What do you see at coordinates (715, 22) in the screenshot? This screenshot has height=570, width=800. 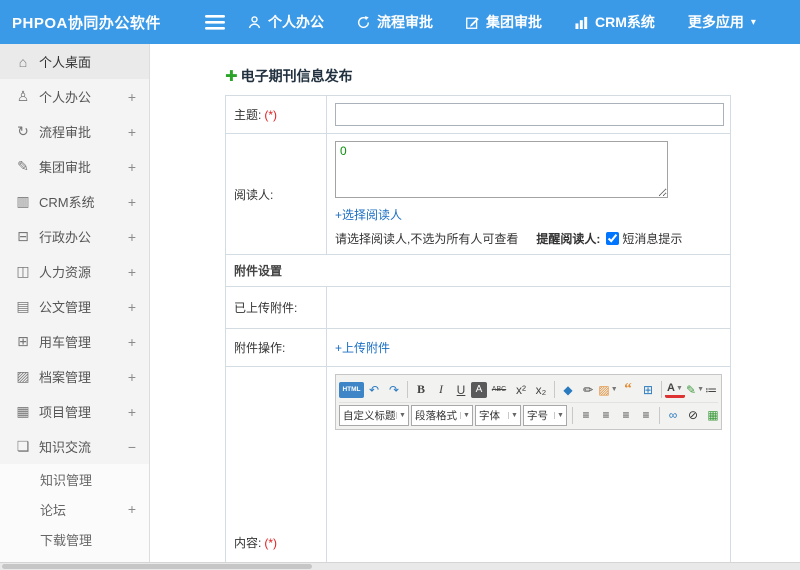 I see `nav-item-label: 更多应用` at bounding box center [715, 22].